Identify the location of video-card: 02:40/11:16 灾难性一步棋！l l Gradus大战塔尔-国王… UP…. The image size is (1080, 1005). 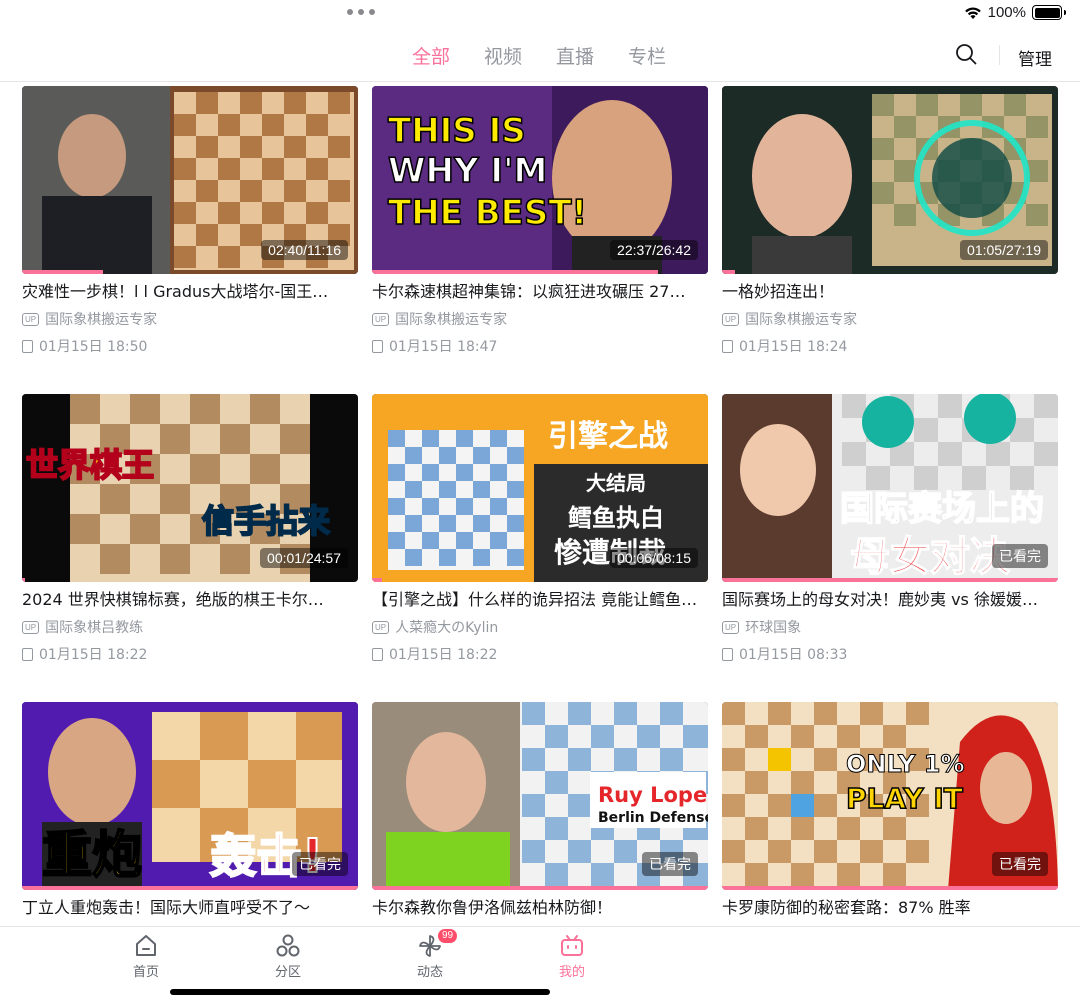
(190, 221).